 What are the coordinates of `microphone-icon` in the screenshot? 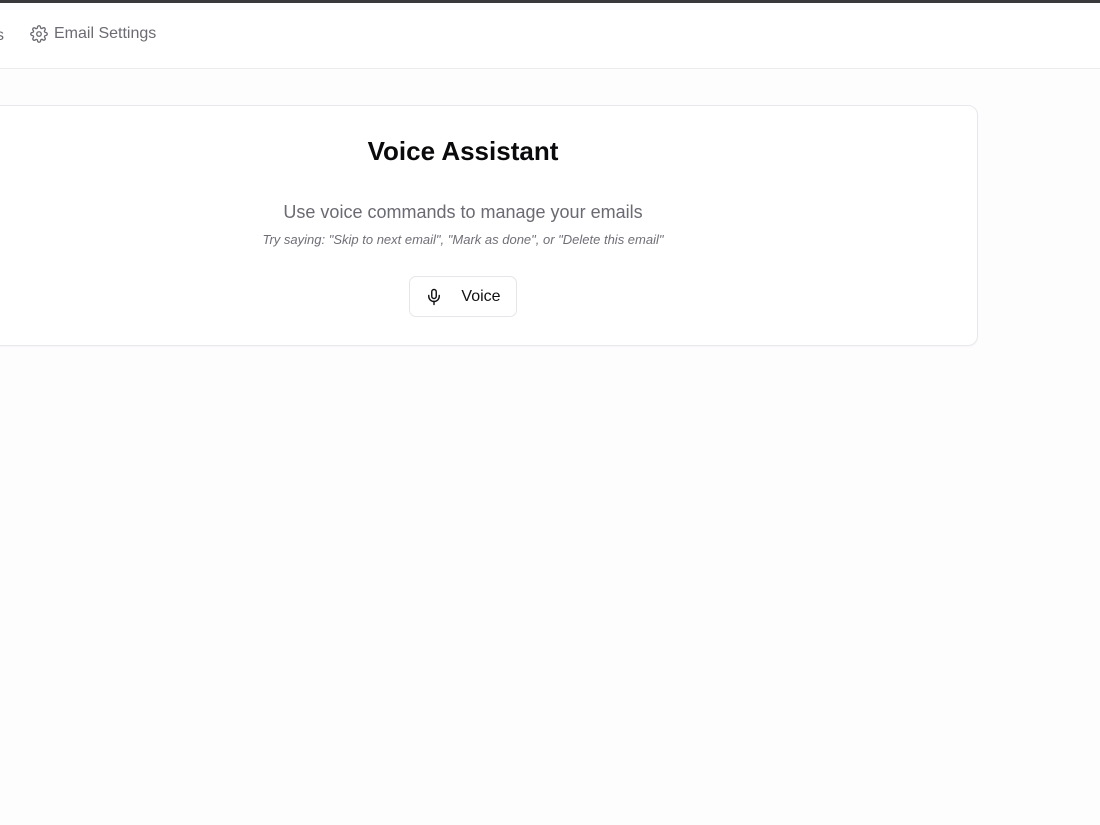 It's located at (434, 297).